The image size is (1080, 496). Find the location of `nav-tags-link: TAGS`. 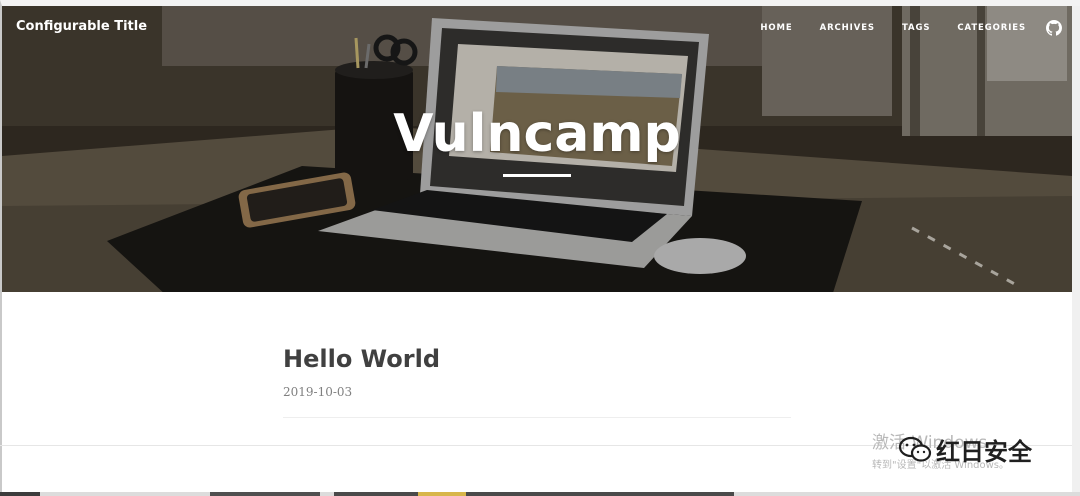

nav-tags-link: TAGS is located at coordinates (916, 28).